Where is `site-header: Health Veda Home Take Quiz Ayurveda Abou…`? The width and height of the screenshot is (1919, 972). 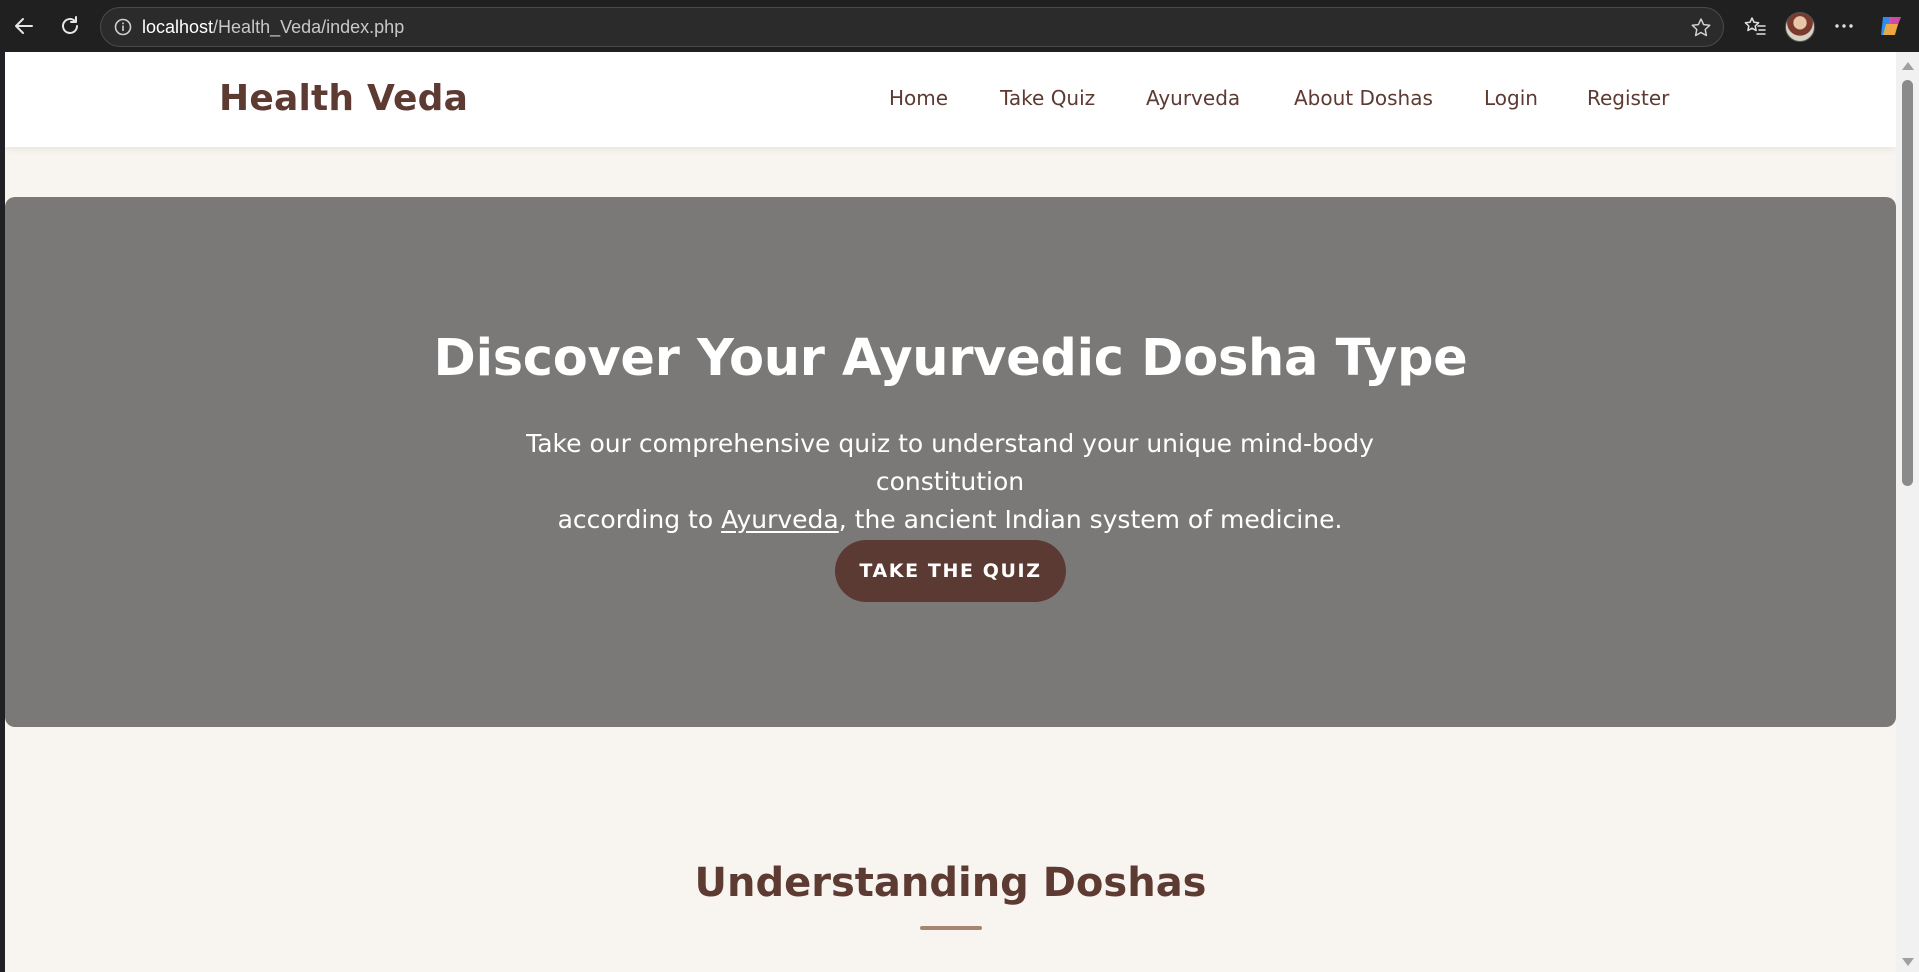
site-header: Health Veda Home Take Quiz Ayurveda Abou… is located at coordinates (950, 99).